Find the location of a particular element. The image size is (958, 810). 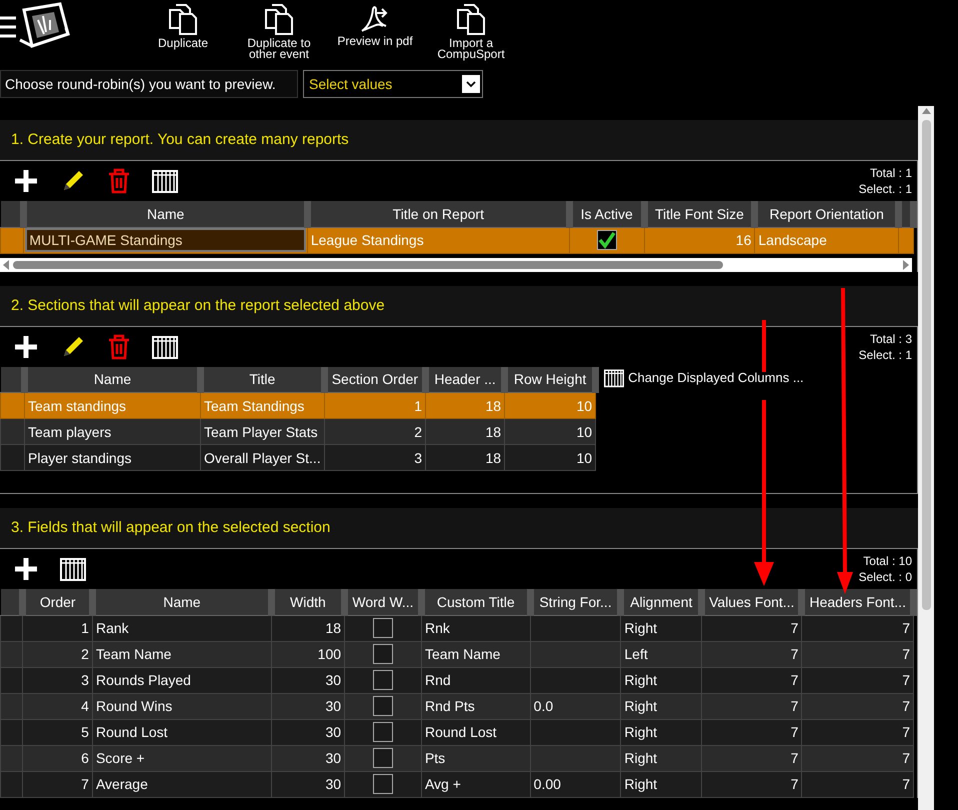

table-row: 7 Average 30 Avg + 0.00 Right 7 7 is located at coordinates (457, 784).